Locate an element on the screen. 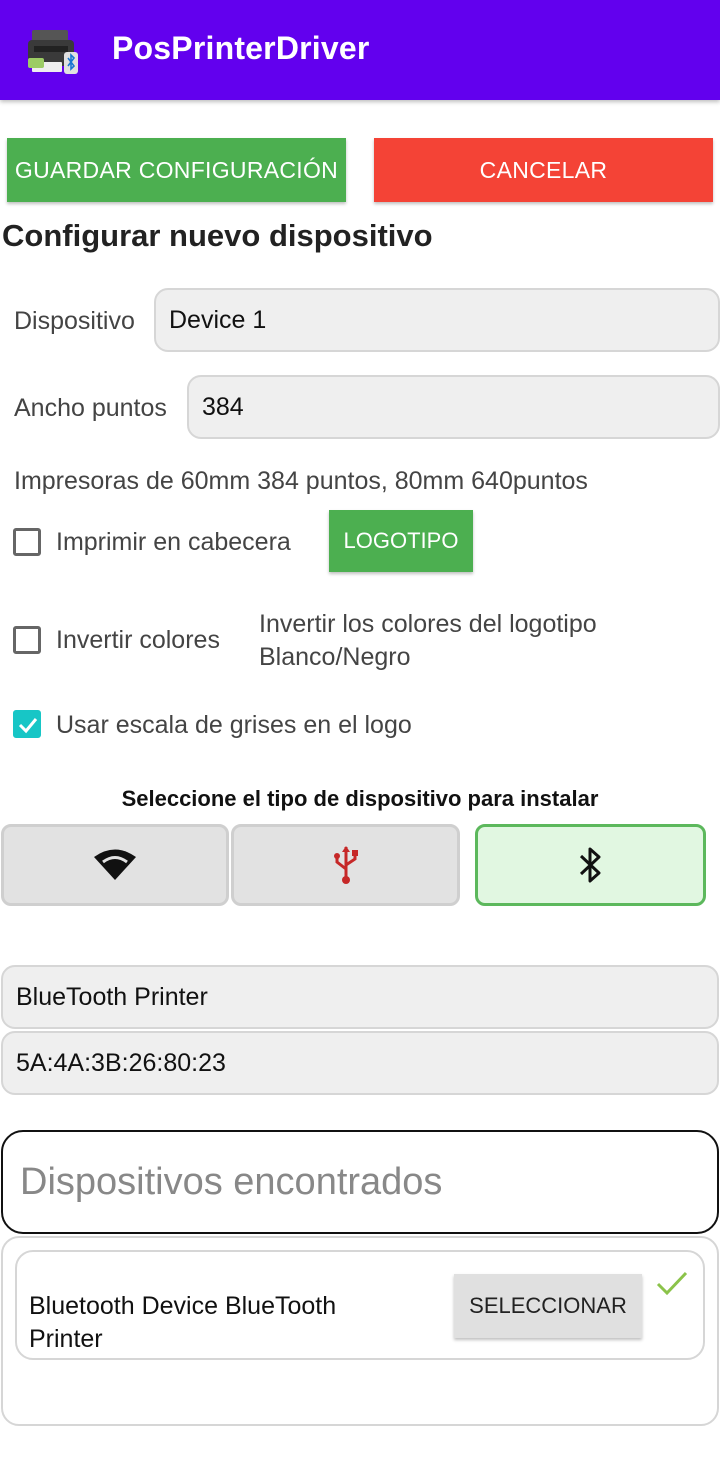 This screenshot has width=720, height=1468. invert-desc-line2: Blanco/Negro is located at coordinates (335, 657).